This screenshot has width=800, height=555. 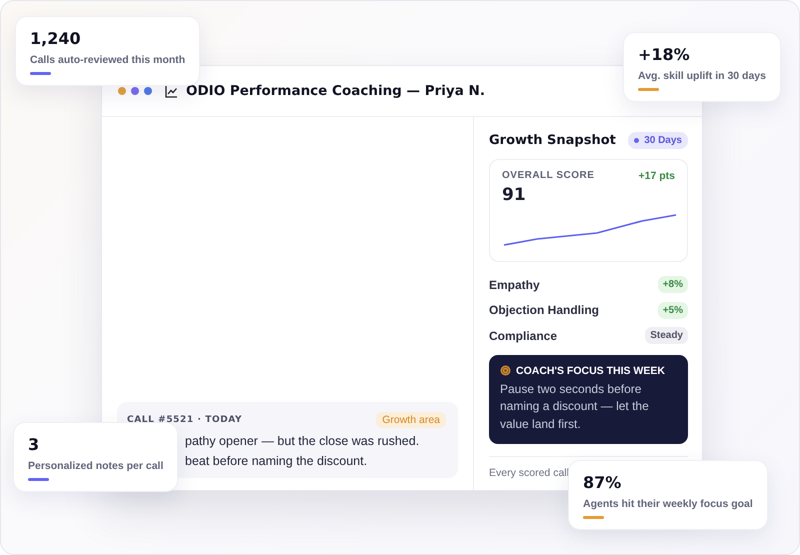 I want to click on call-note-text: pathy opener — but the close was rushed., so click(x=302, y=441).